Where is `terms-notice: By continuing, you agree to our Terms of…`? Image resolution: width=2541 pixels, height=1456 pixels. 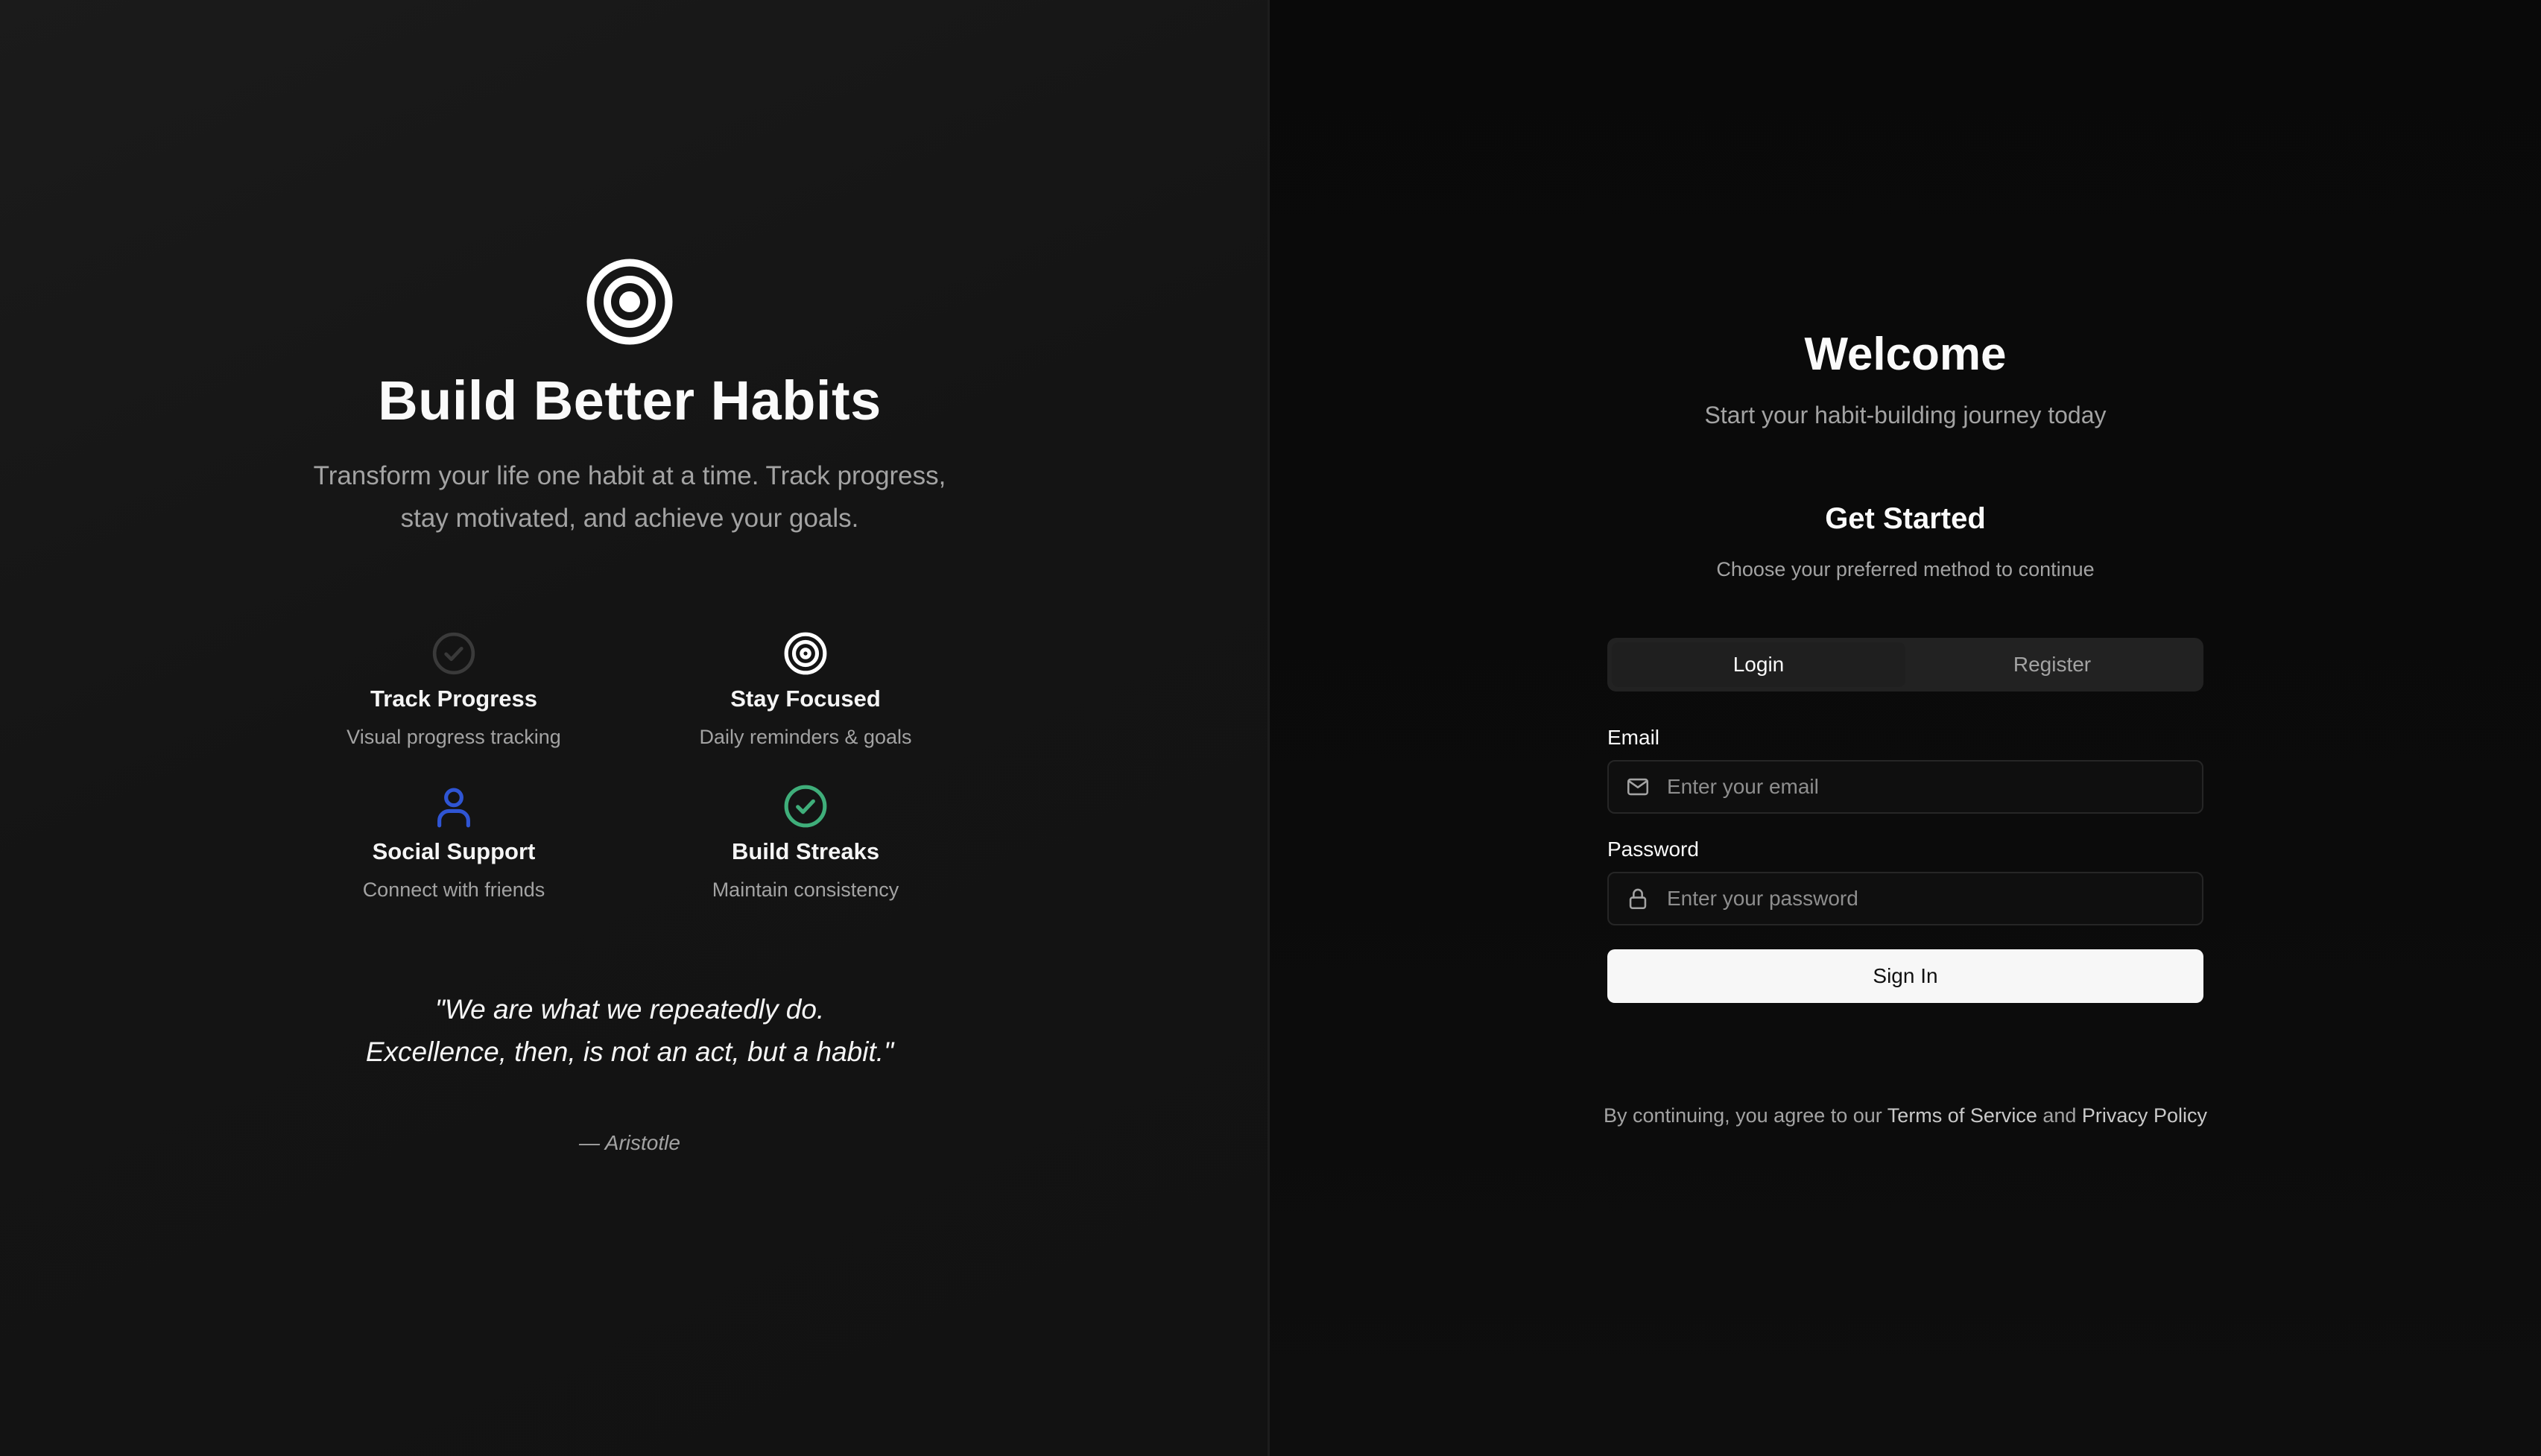
terms-notice: By continuing, you agree to our Terms of… is located at coordinates (1905, 1115).